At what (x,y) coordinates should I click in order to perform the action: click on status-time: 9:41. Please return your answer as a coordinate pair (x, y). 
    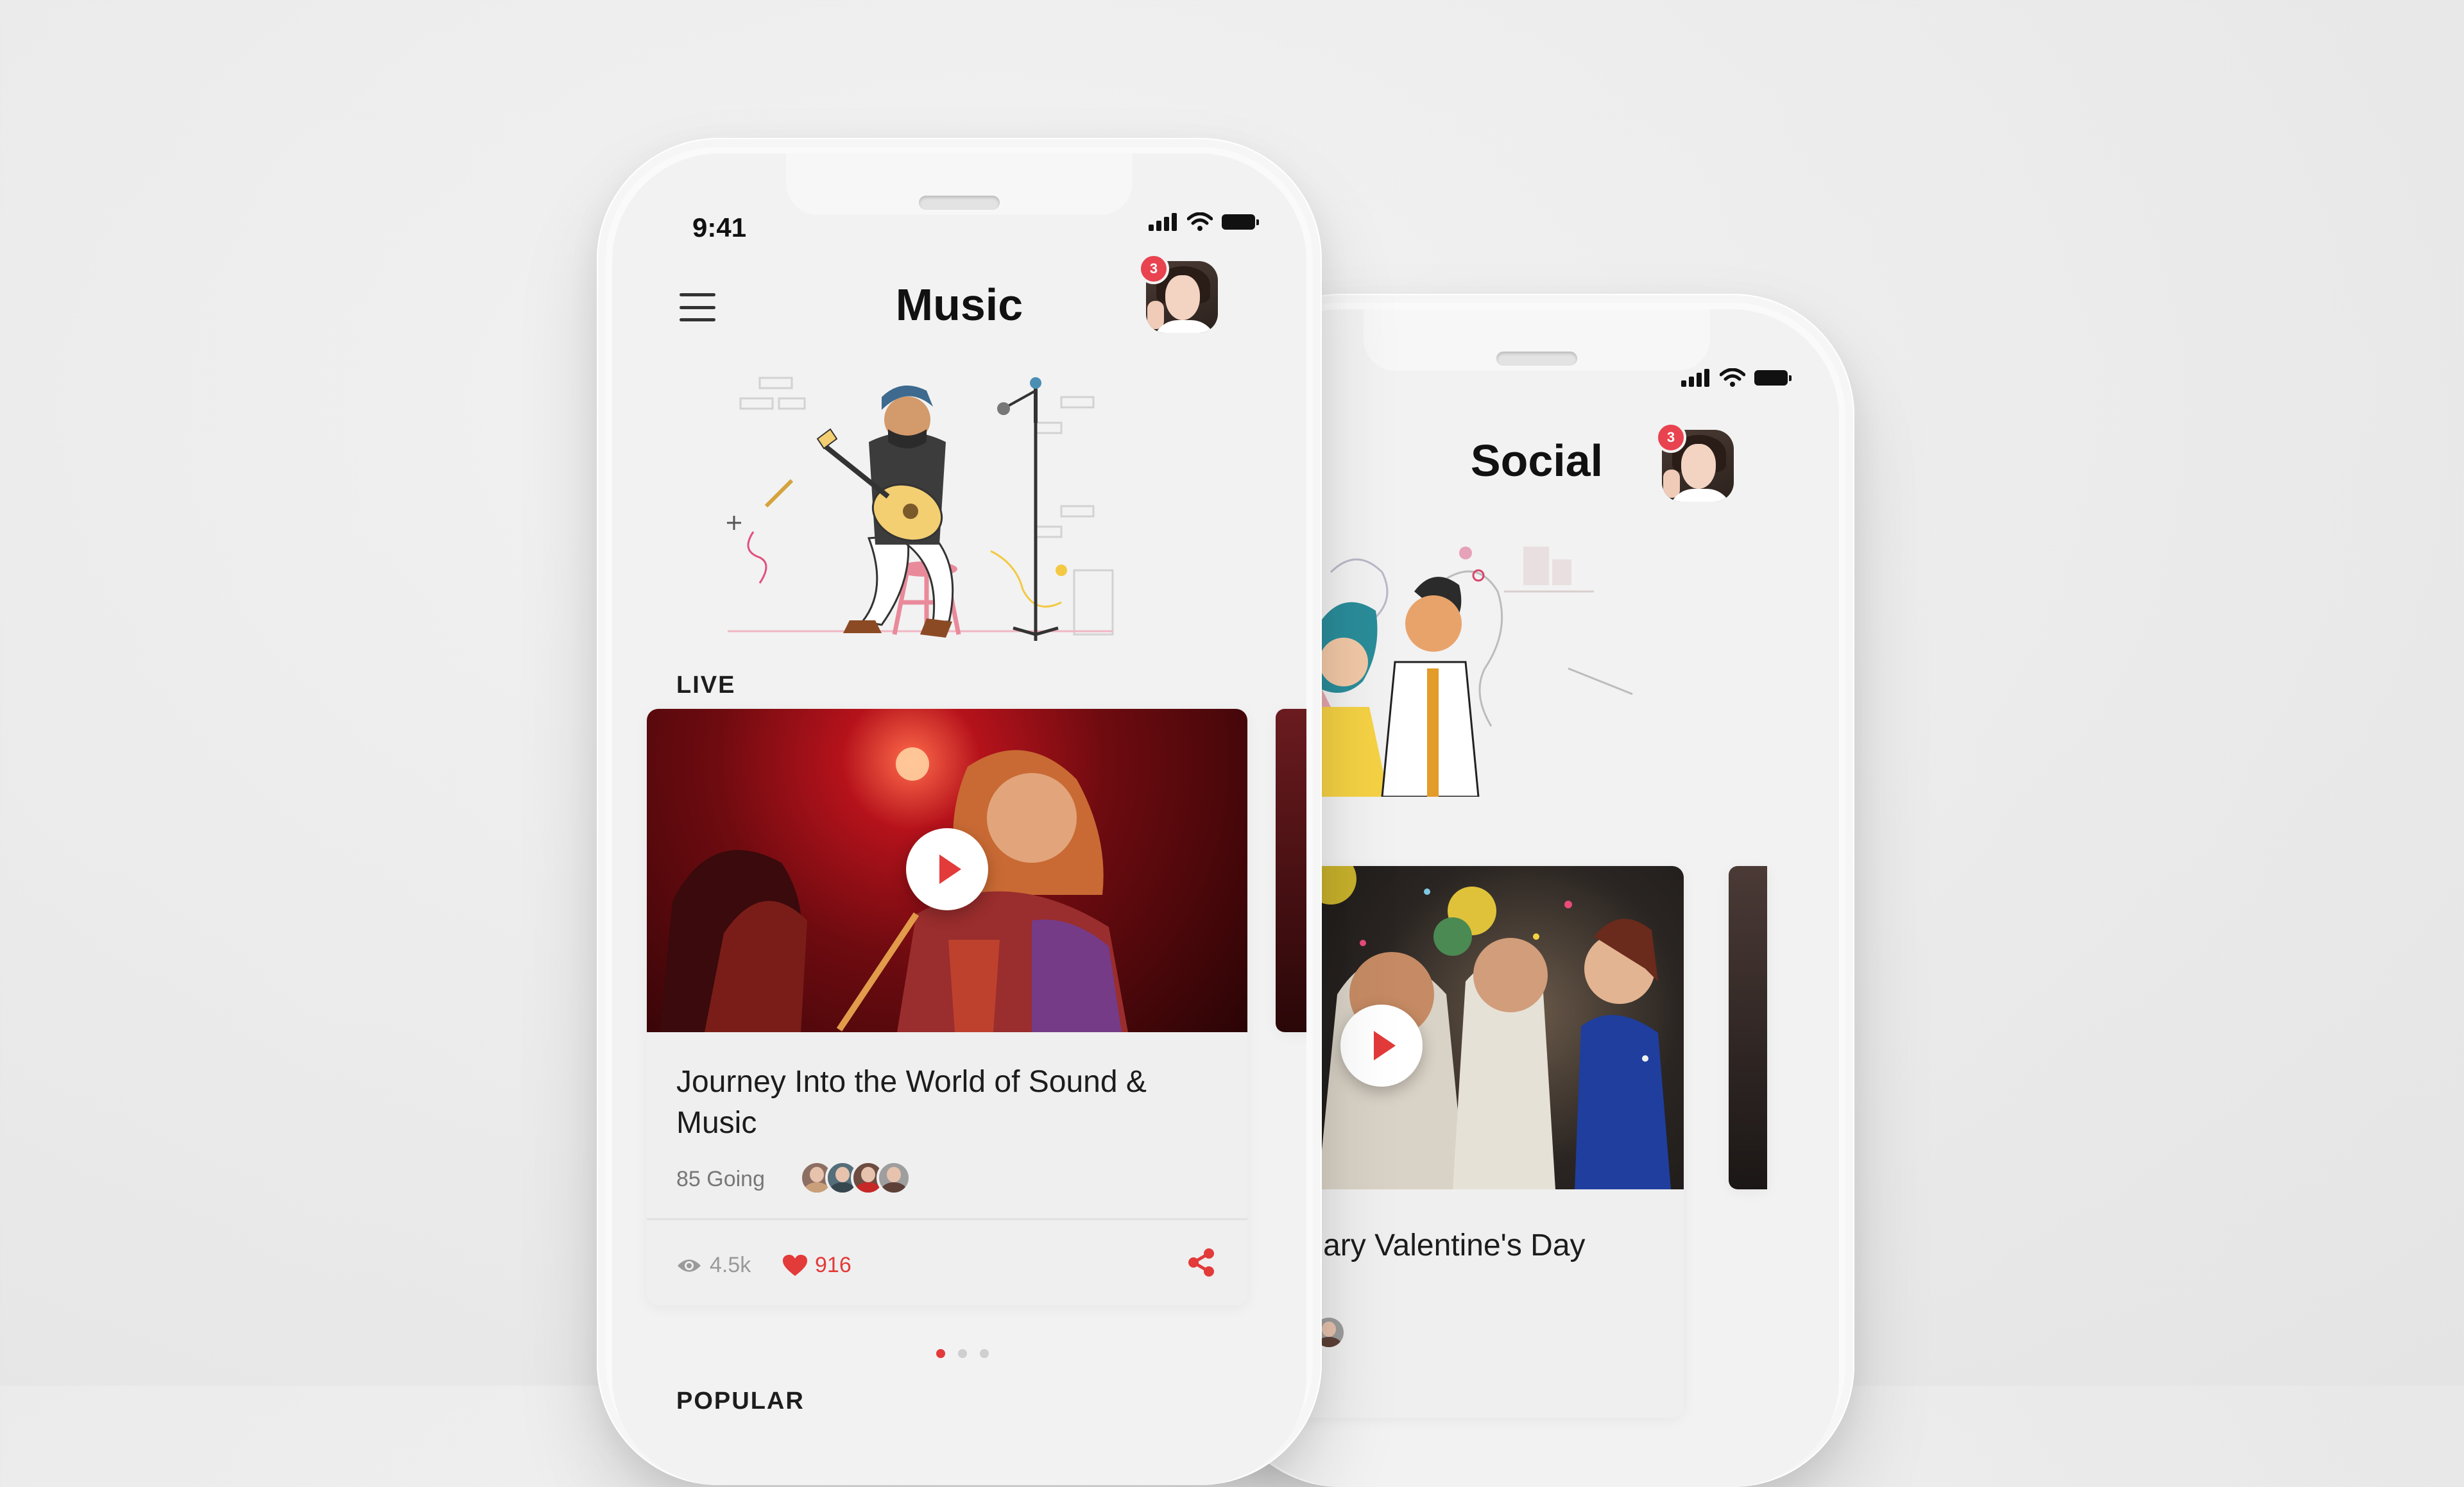
    Looking at the image, I should click on (720, 227).